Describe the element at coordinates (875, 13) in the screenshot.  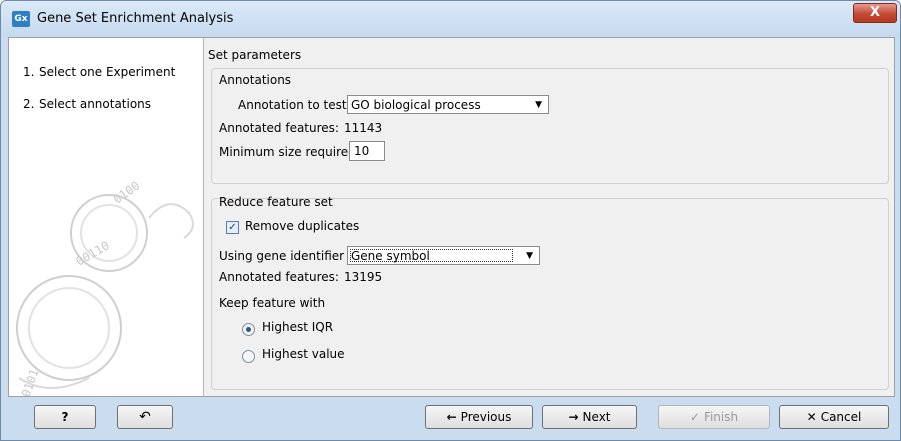
I see `close-button: X` at that location.